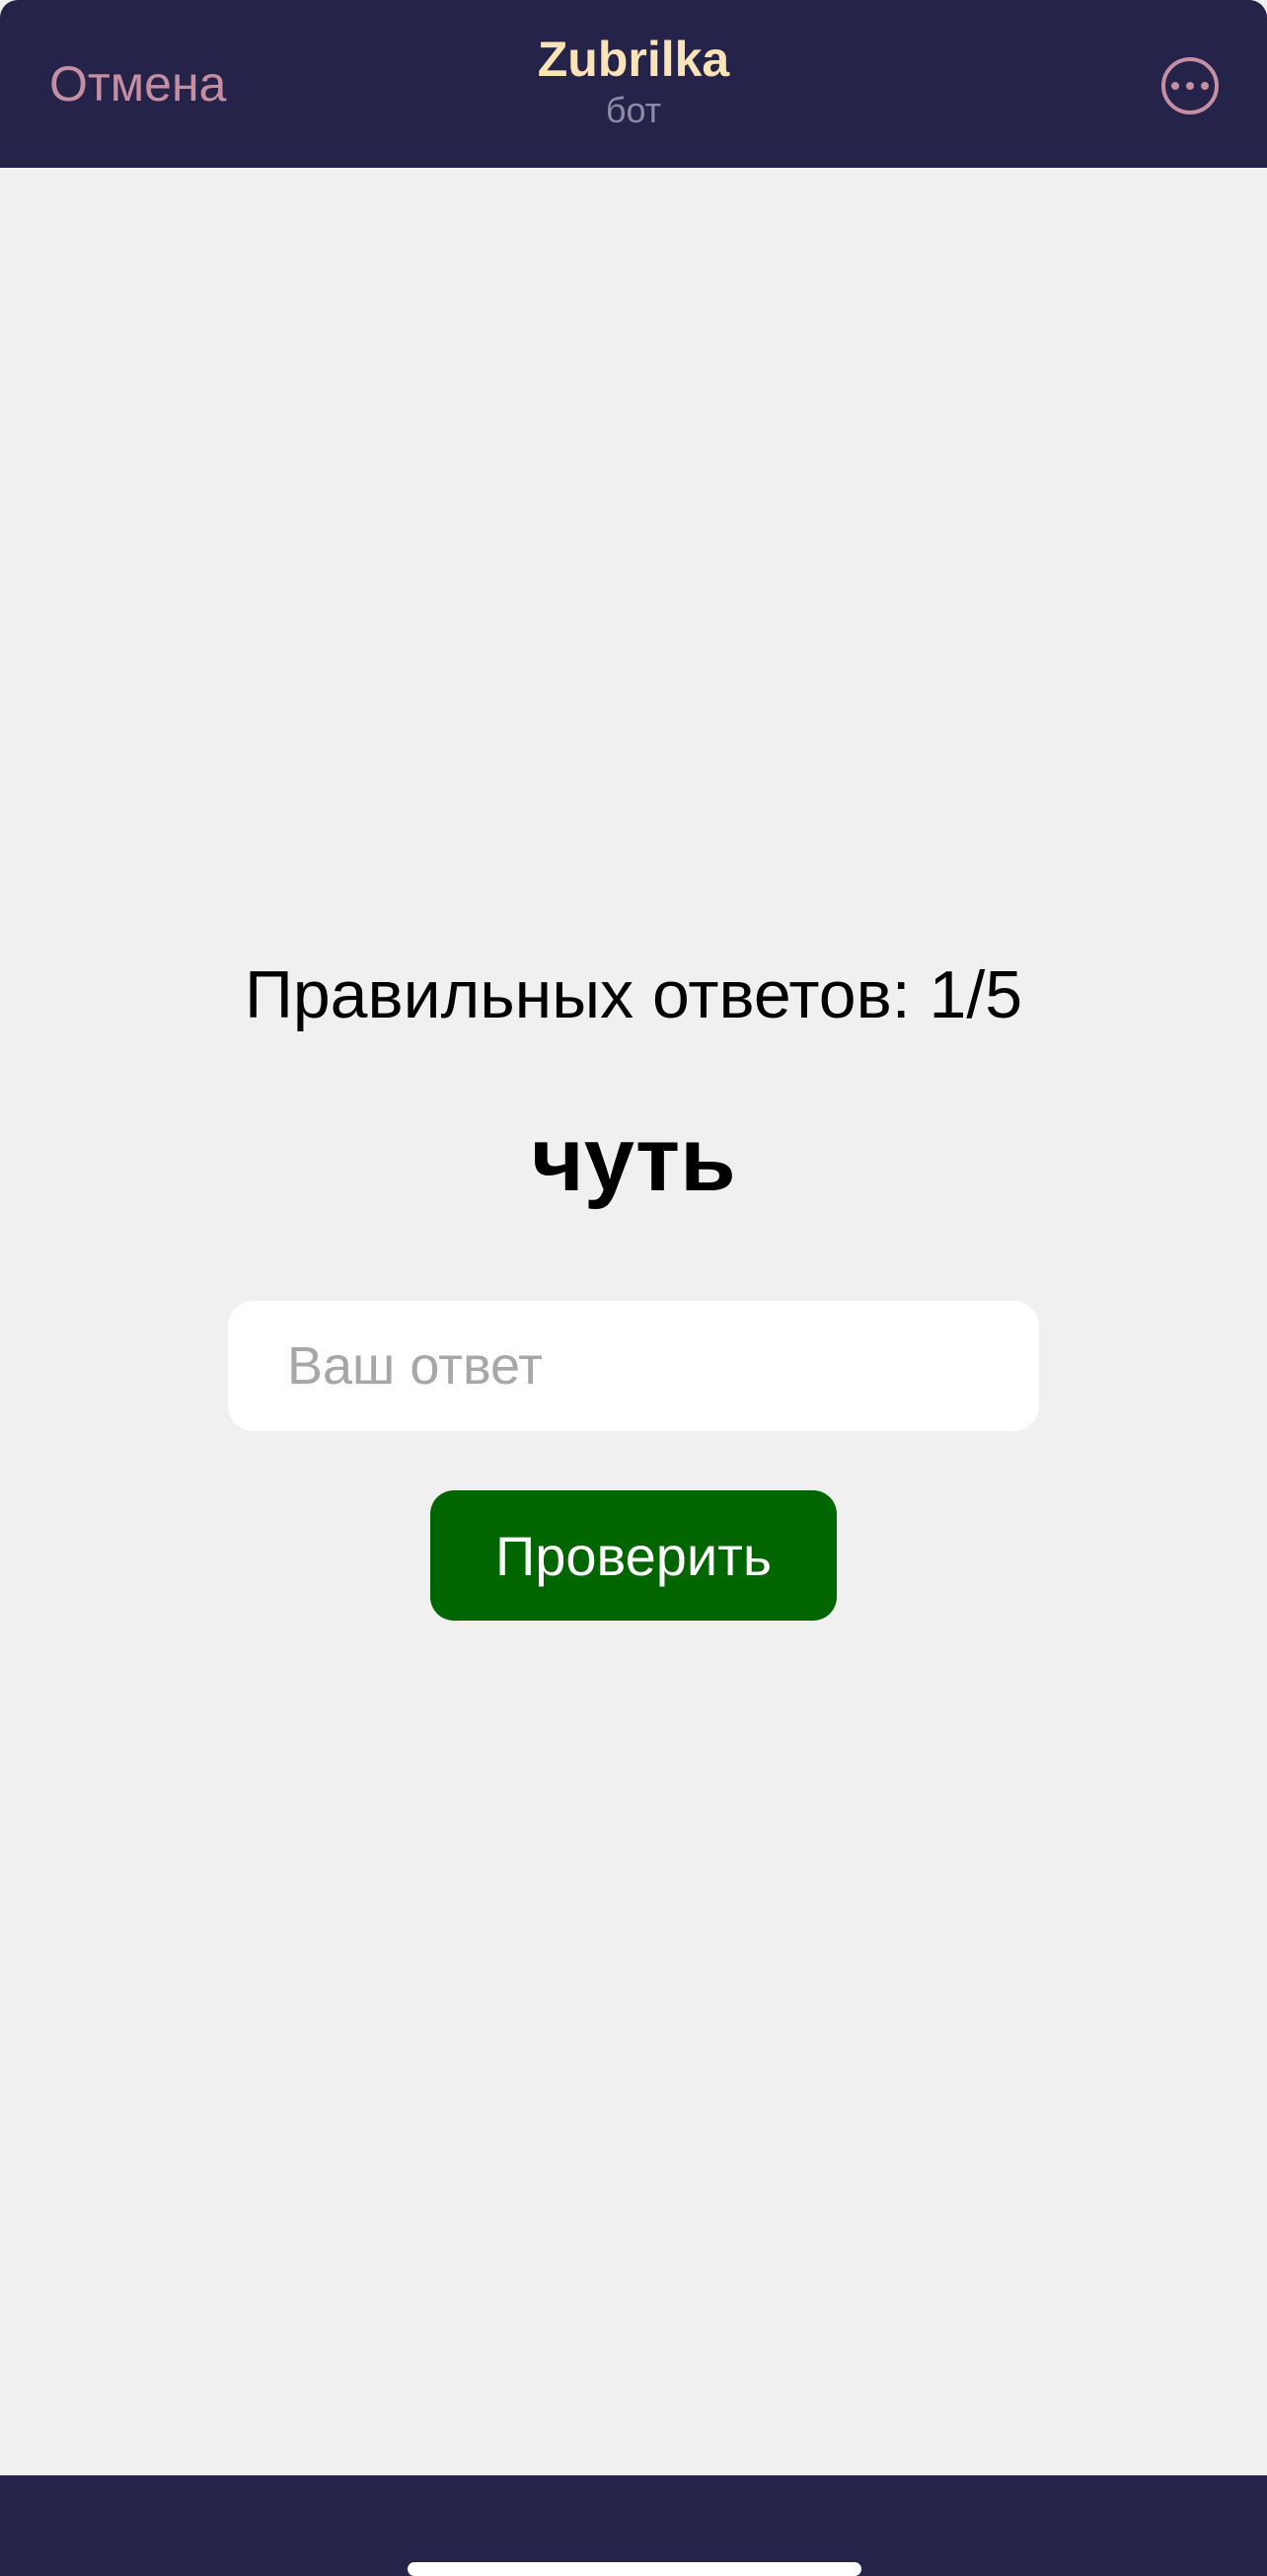 This screenshot has height=2576, width=1267. I want to click on quiz-word: чуть, so click(633, 1159).